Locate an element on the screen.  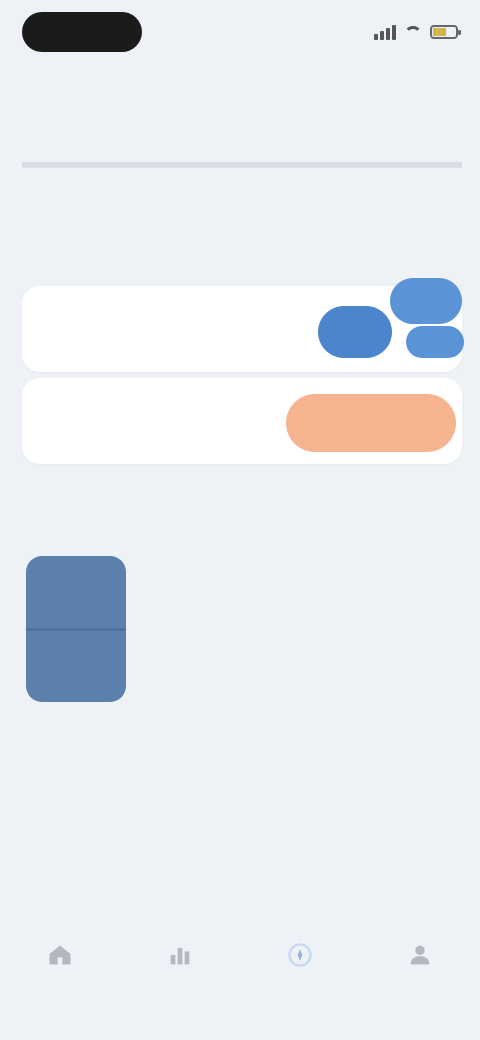
chart-icon is located at coordinates (180, 955).